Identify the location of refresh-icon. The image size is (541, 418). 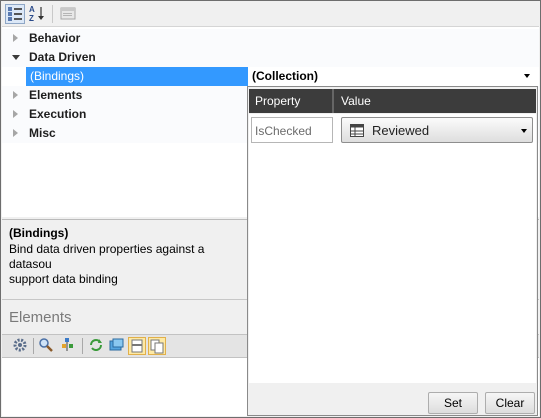
(96, 345).